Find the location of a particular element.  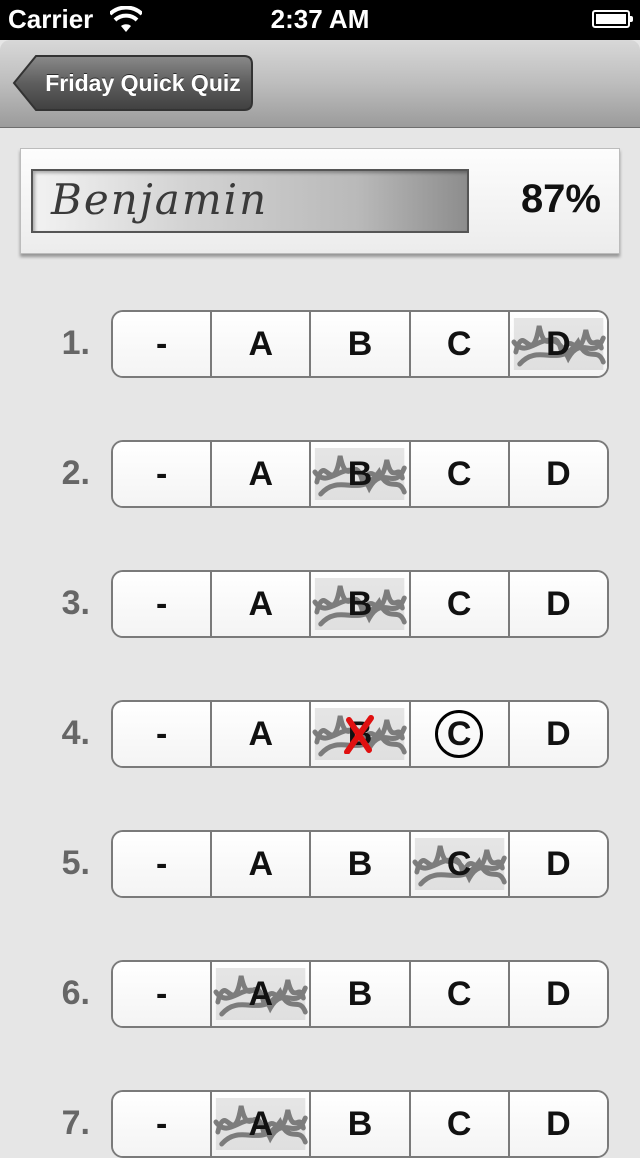

question-number: 7. is located at coordinates (75, 1123).